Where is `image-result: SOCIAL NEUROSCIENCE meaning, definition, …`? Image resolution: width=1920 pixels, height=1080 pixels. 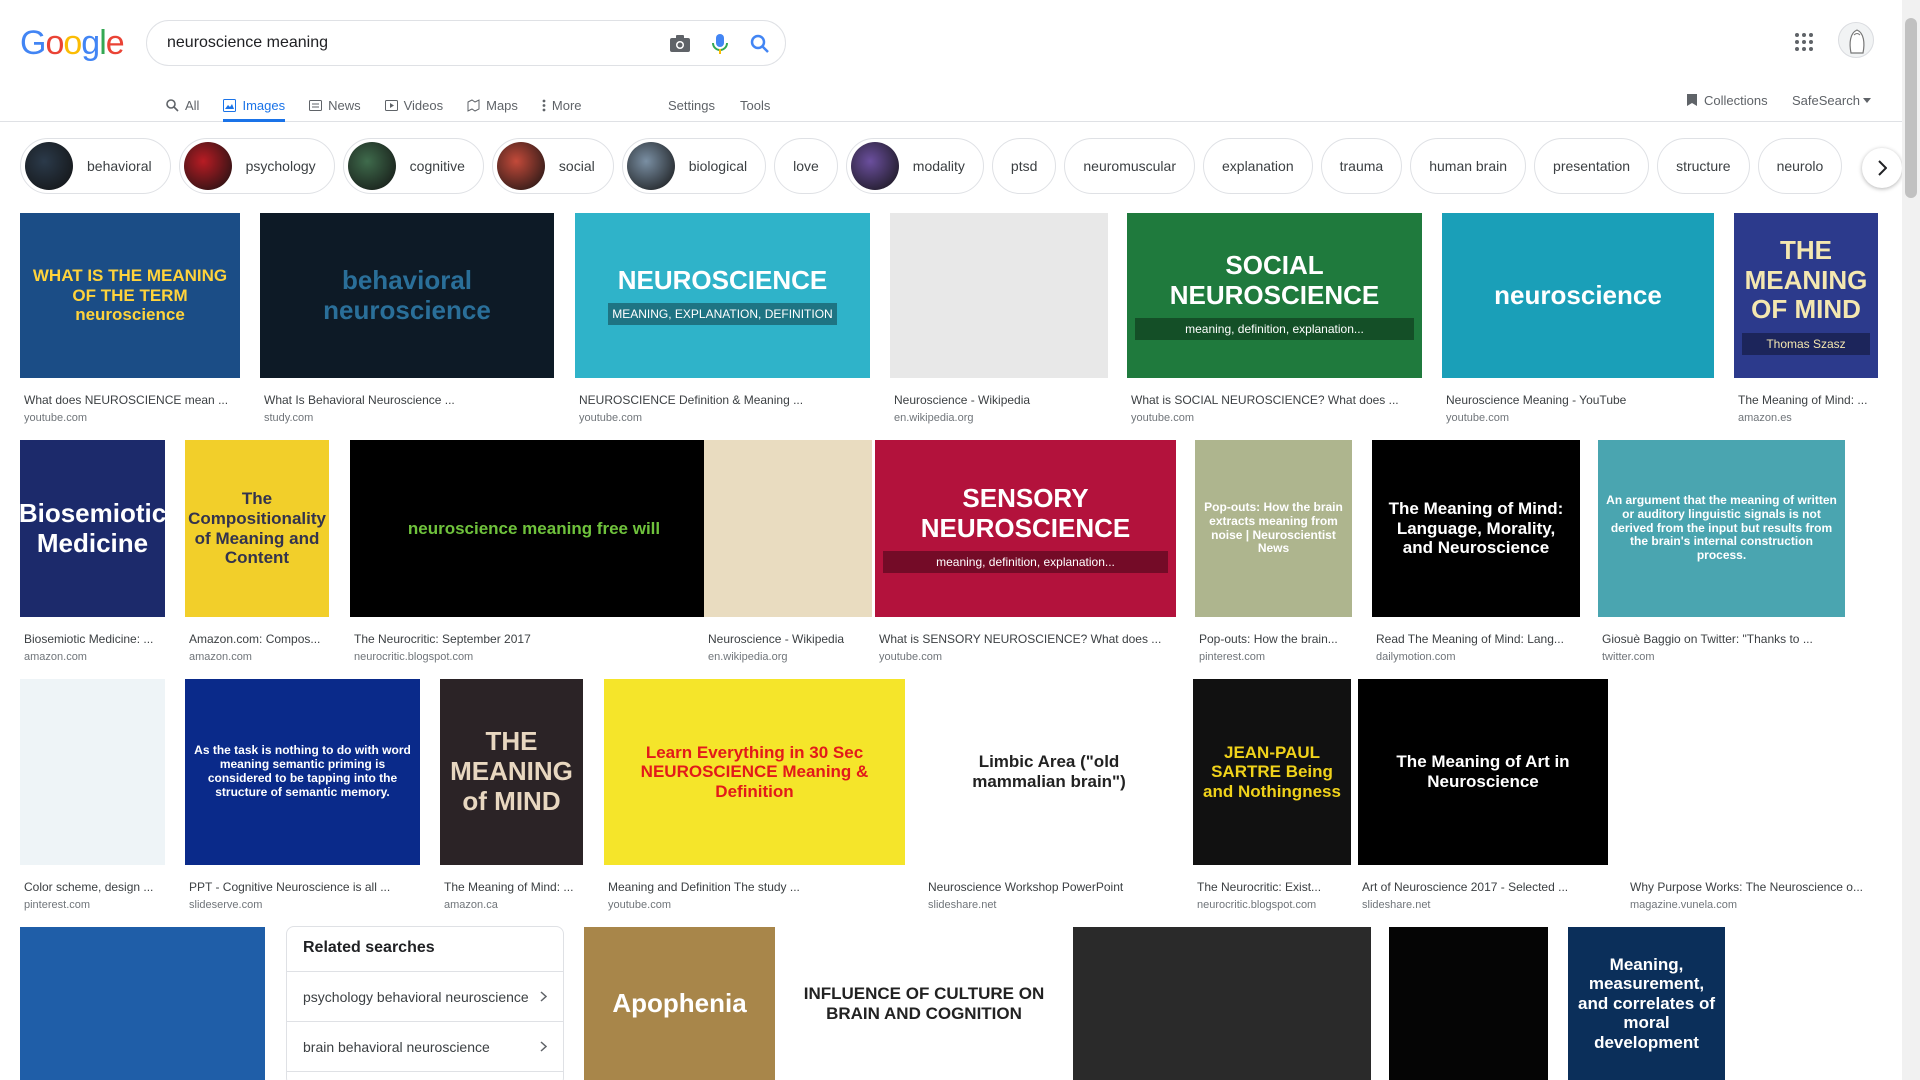
image-result: SOCIAL NEUROSCIENCE meaning, definition, … is located at coordinates (1274, 320).